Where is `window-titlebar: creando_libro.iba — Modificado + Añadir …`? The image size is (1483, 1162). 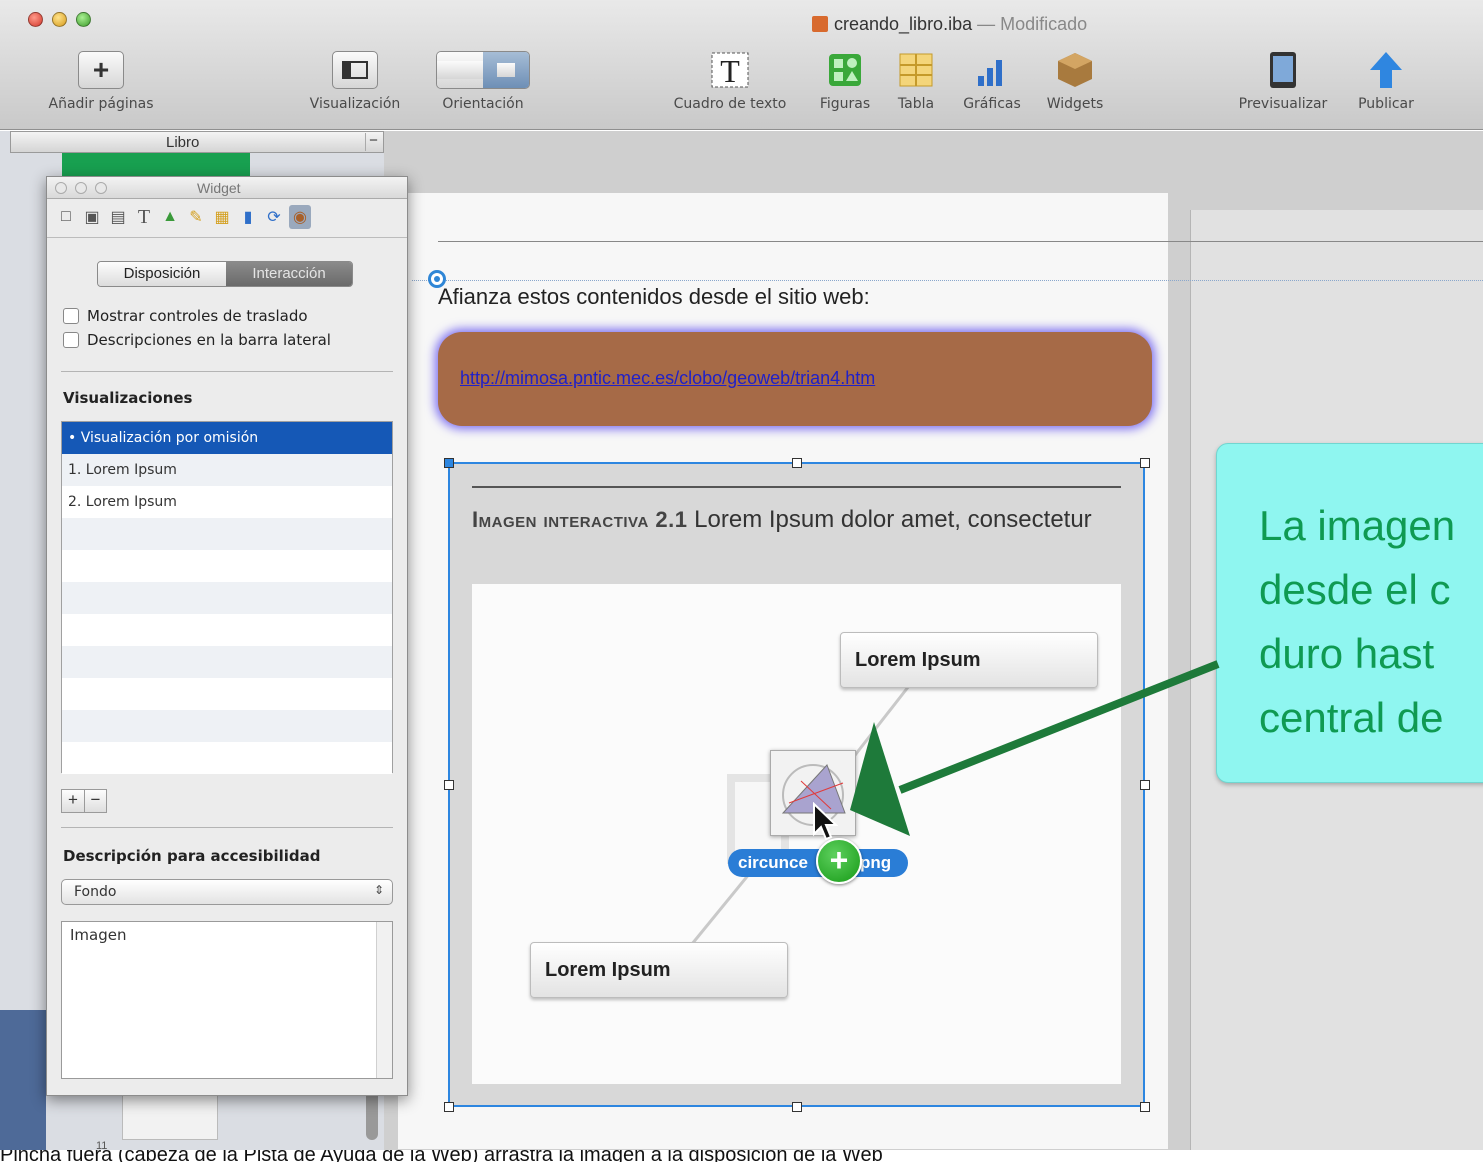
window-titlebar: creando_libro.iba — Modificado + Añadir … is located at coordinates (741, 65).